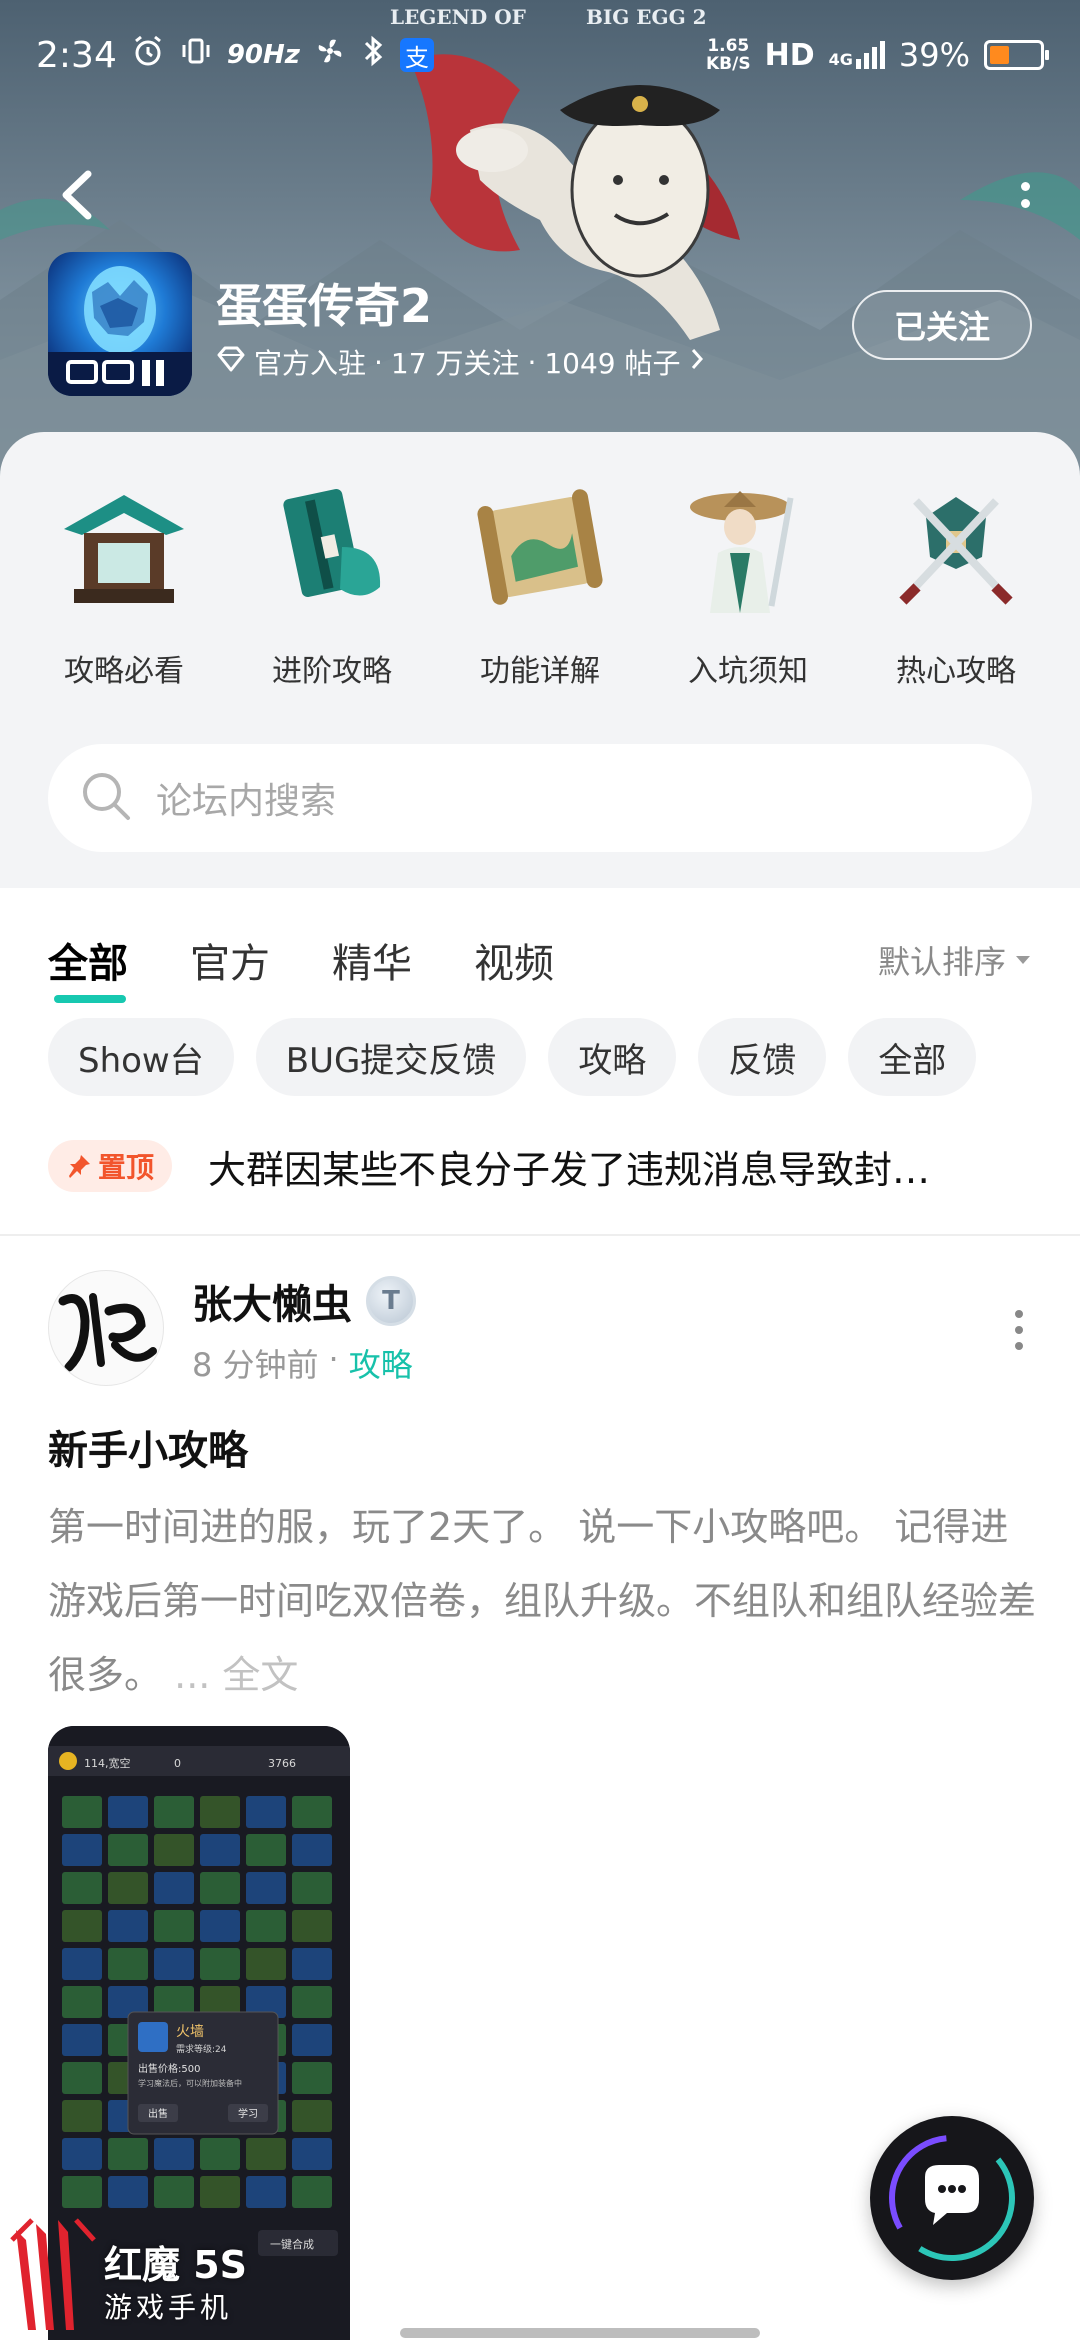  What do you see at coordinates (580, 2333) in the screenshot?
I see `home-indicator` at bounding box center [580, 2333].